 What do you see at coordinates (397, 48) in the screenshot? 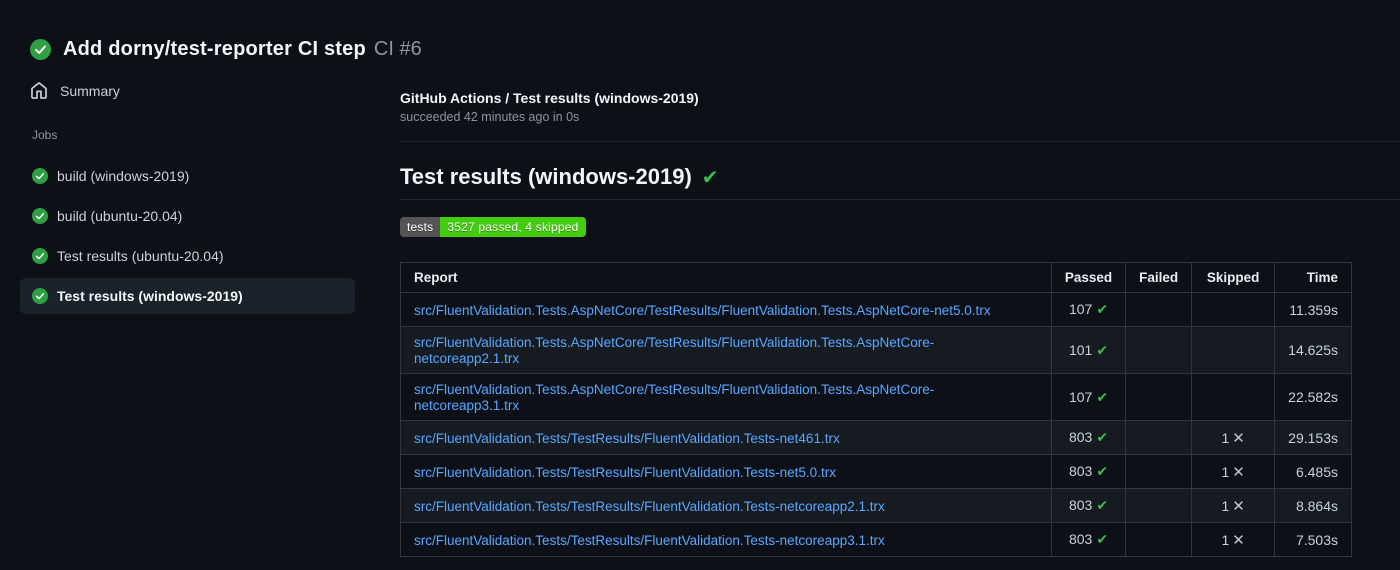
I see `run-number: CI #6` at bounding box center [397, 48].